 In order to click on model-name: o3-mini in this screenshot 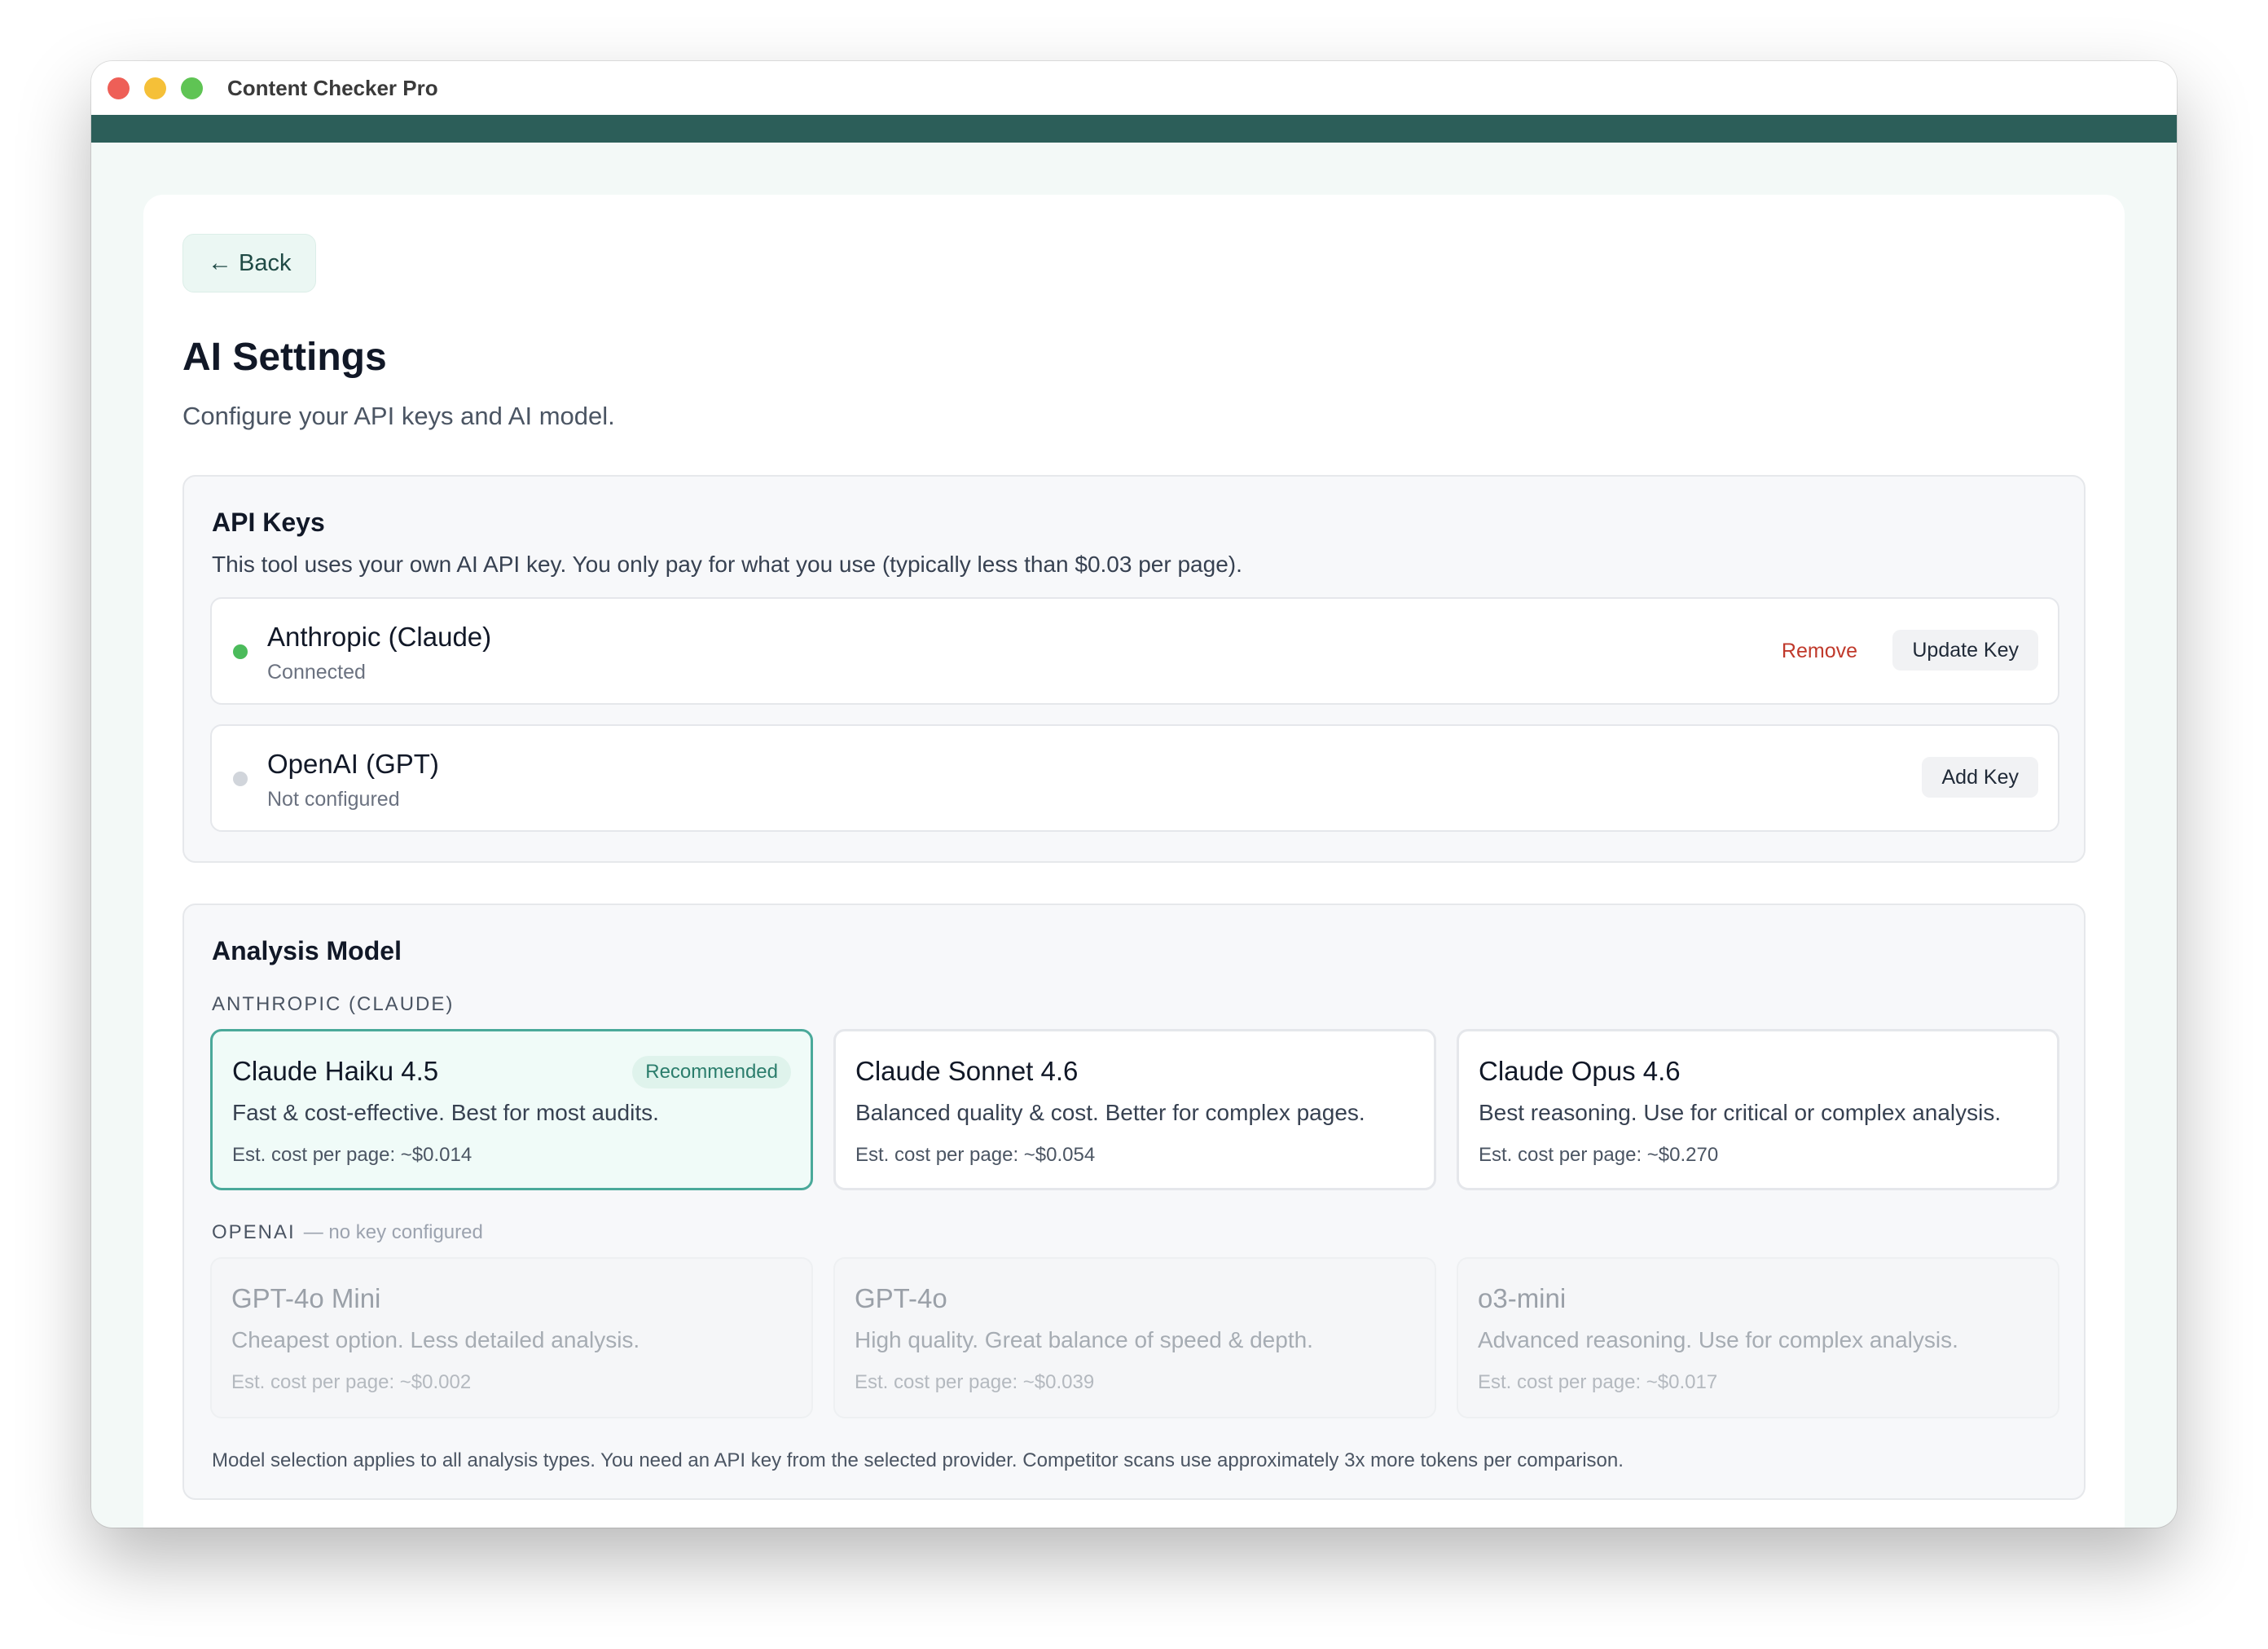, I will do `click(1522, 1298)`.